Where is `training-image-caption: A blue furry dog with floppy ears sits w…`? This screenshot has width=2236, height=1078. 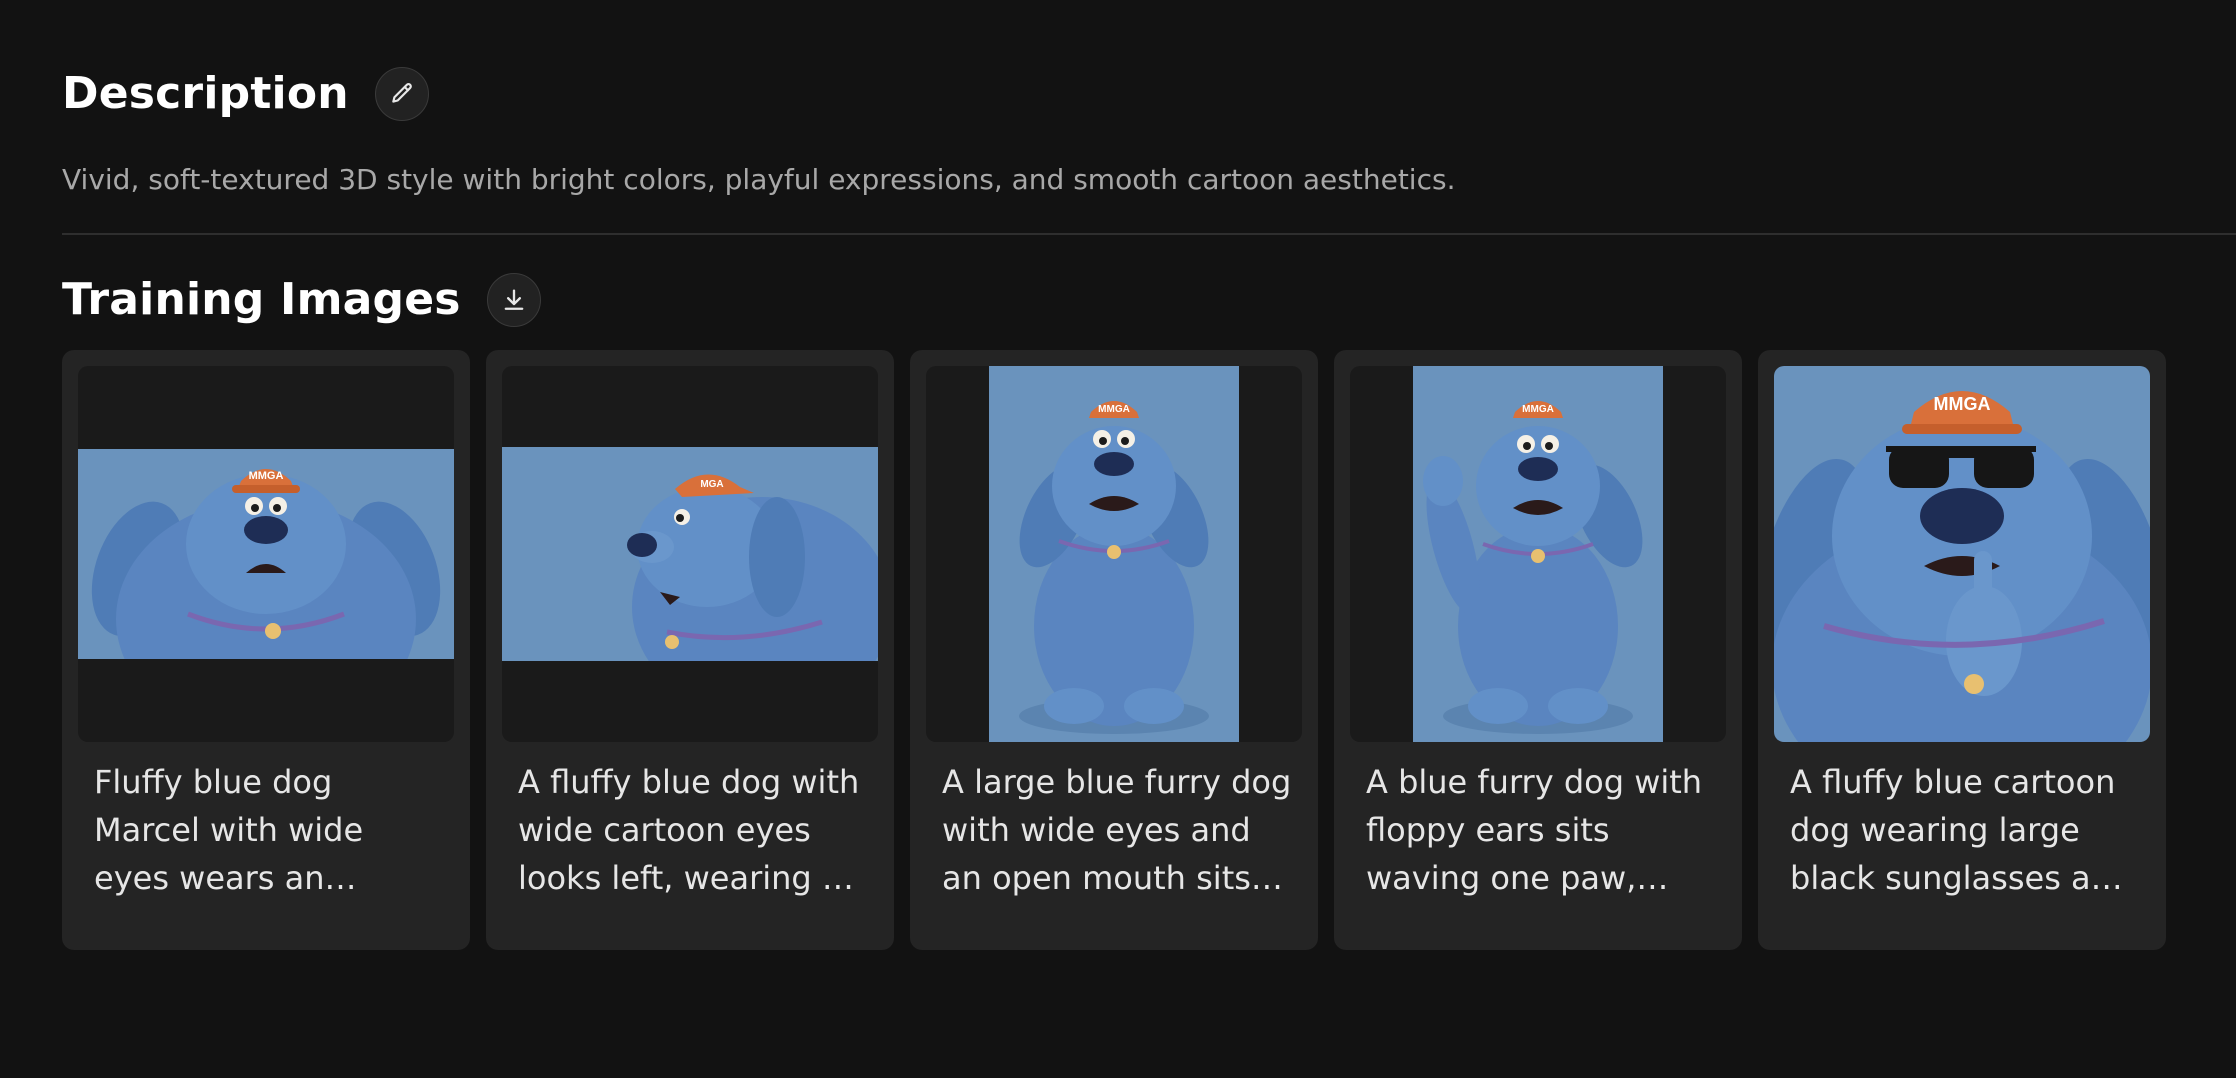 training-image-caption: A blue furry dog with floppy ears sits w… is located at coordinates (1534, 830).